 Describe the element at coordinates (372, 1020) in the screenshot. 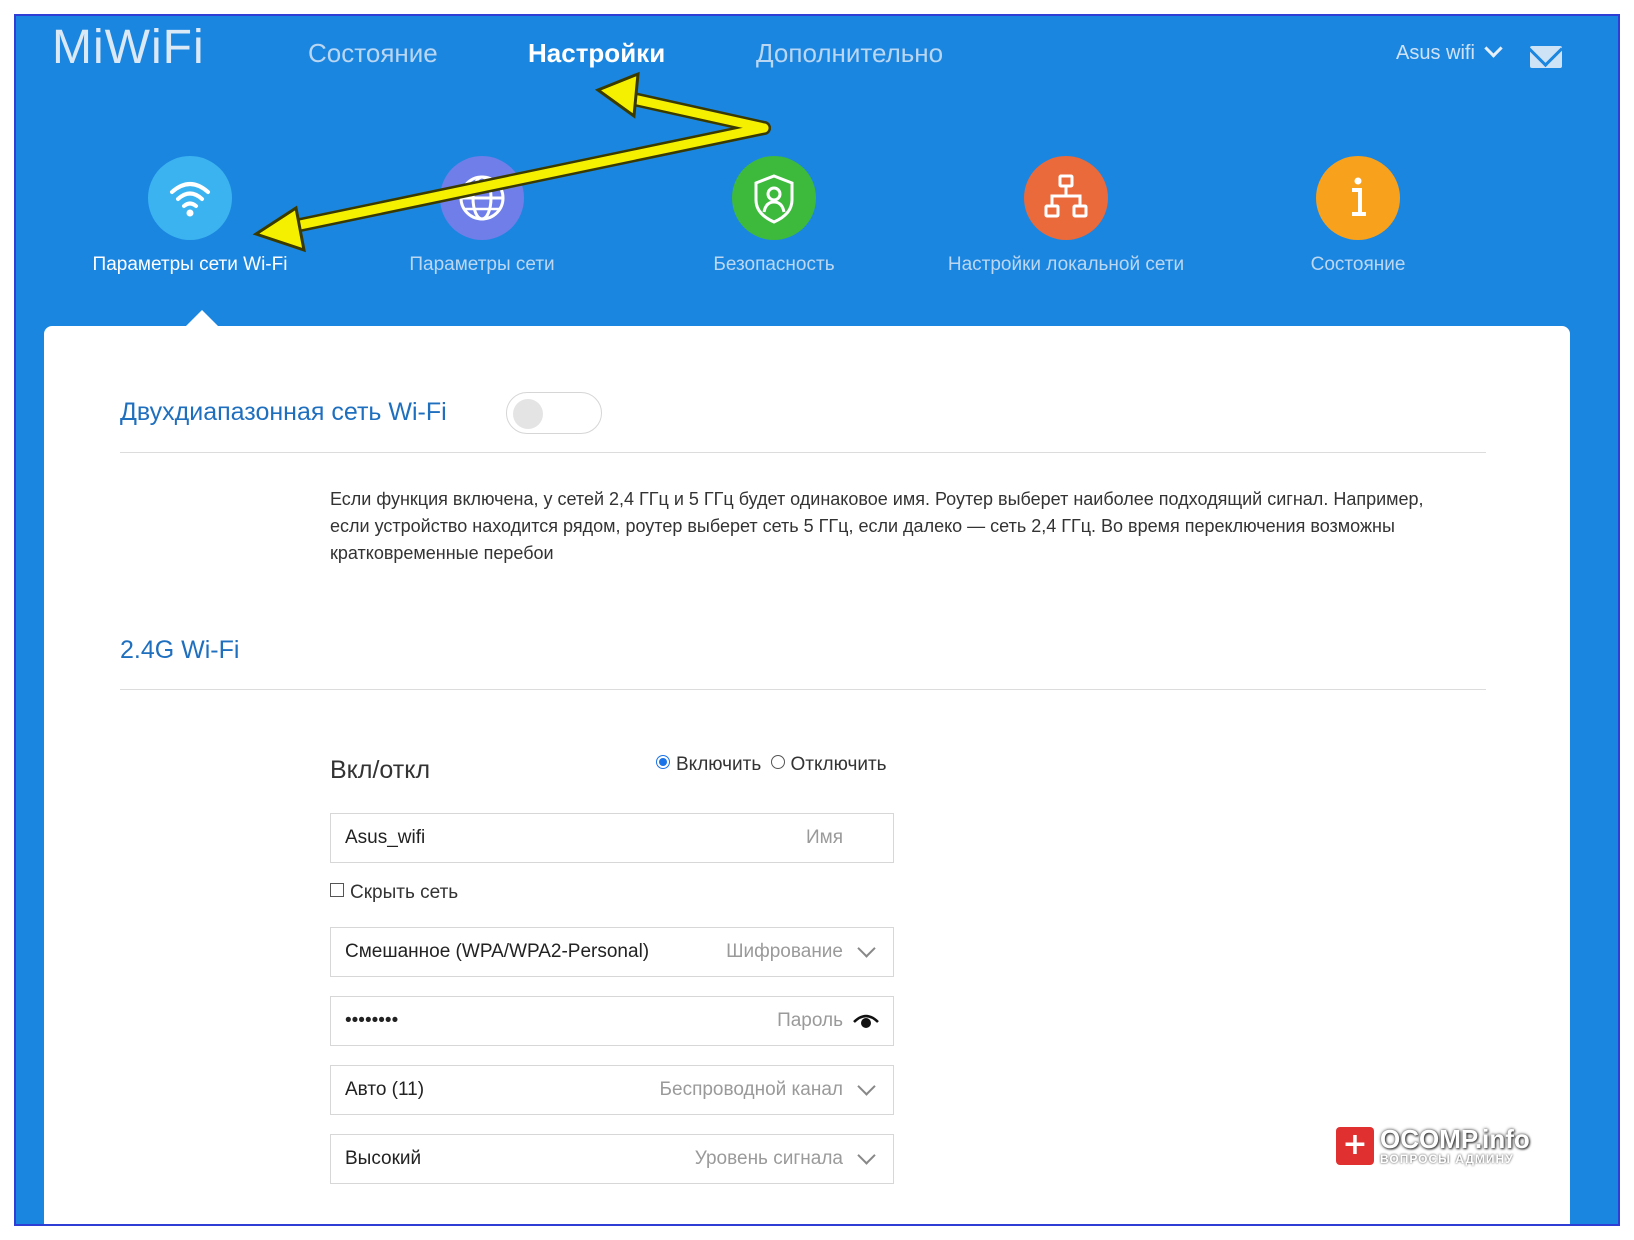

I see `password-value: ••••••••` at that location.